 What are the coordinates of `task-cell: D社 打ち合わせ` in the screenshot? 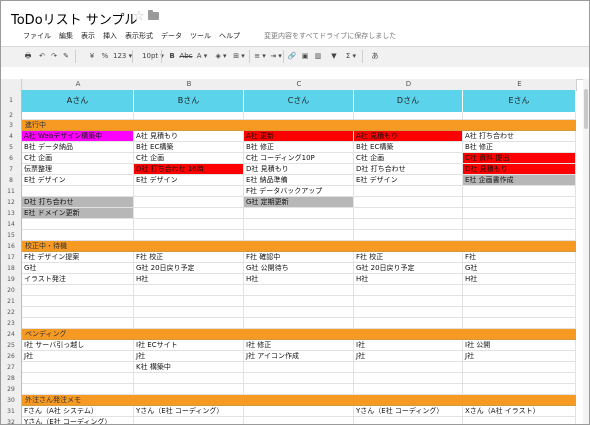 It's located at (408, 169).